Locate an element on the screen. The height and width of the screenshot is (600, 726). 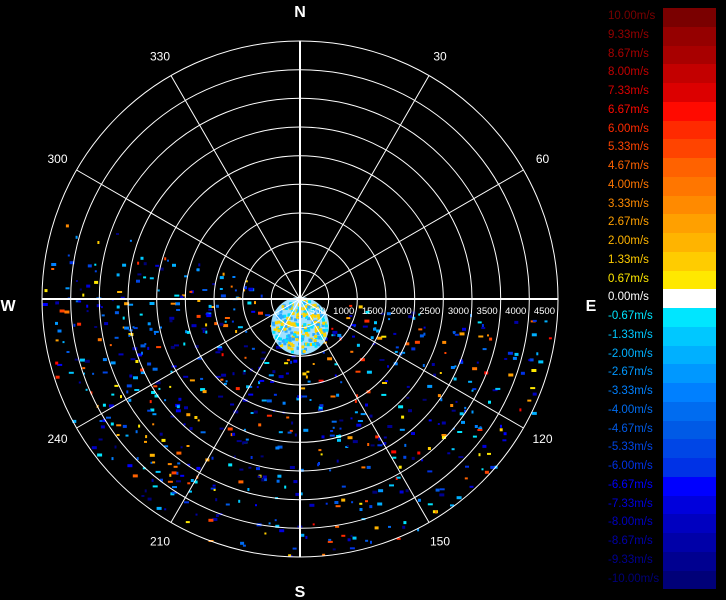
legend-entry: -4.00m/s is located at coordinates (666, 411).